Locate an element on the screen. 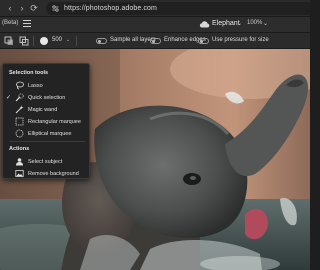 This screenshot has width=320, height=270. menu-icon is located at coordinates (27, 24).